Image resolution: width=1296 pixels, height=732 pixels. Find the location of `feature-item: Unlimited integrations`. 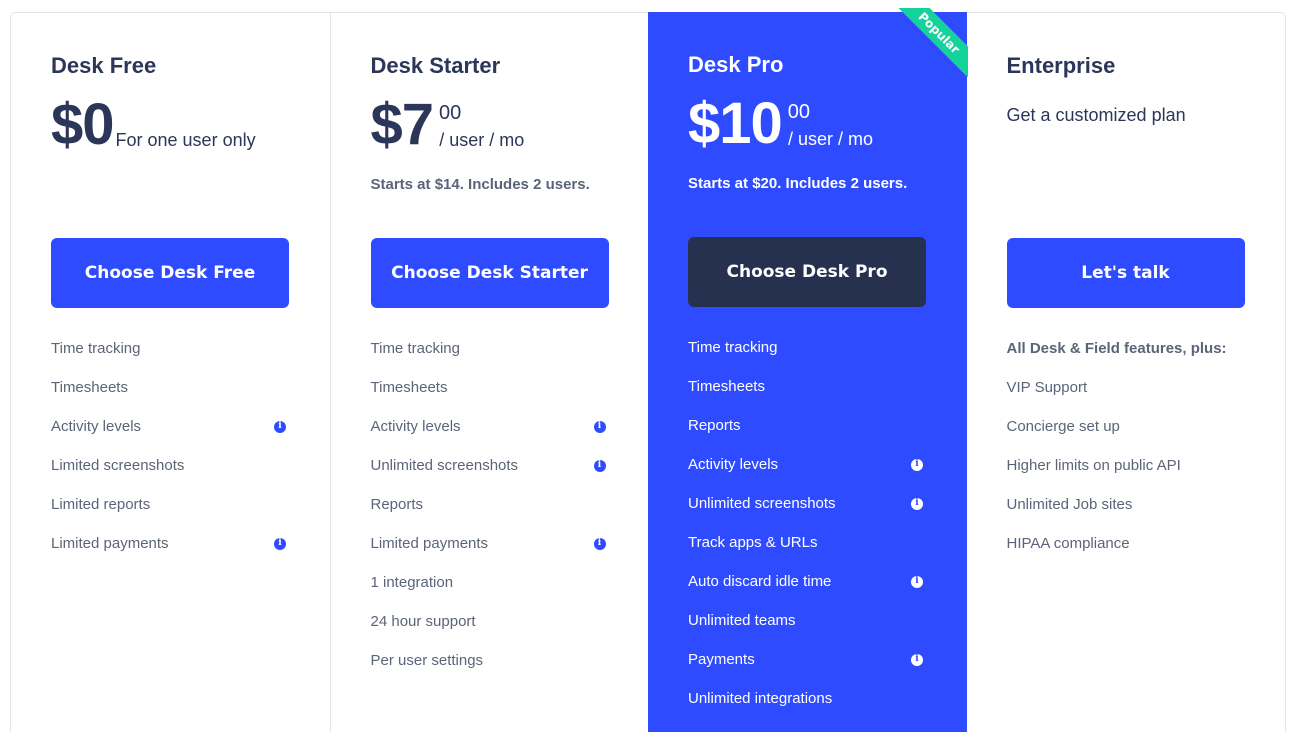

feature-item: Unlimited integrations is located at coordinates (807, 698).